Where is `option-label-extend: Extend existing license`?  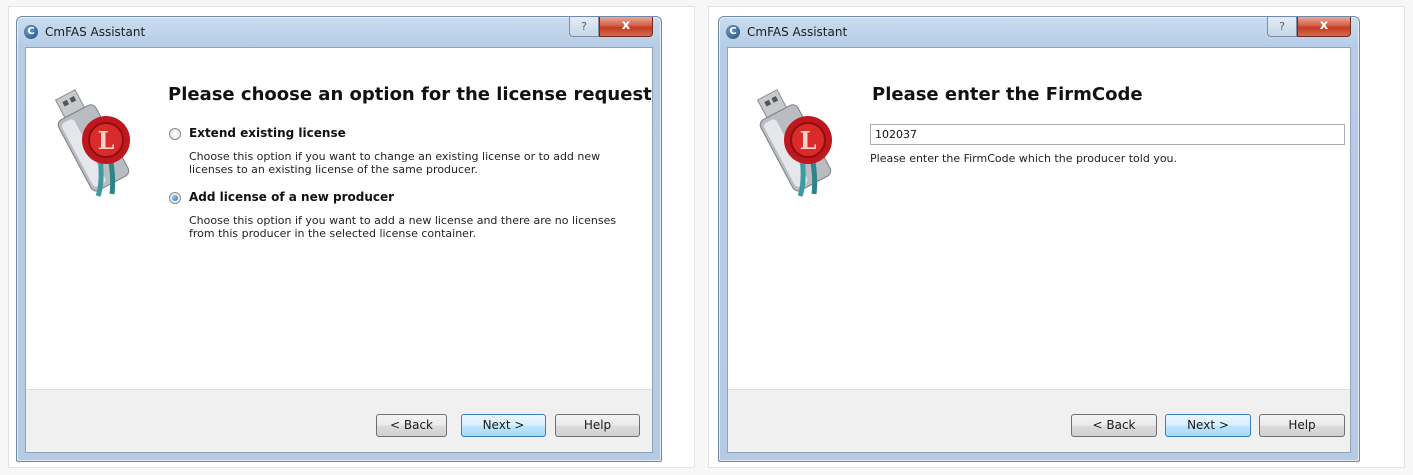 option-label-extend: Extend existing license is located at coordinates (267, 133).